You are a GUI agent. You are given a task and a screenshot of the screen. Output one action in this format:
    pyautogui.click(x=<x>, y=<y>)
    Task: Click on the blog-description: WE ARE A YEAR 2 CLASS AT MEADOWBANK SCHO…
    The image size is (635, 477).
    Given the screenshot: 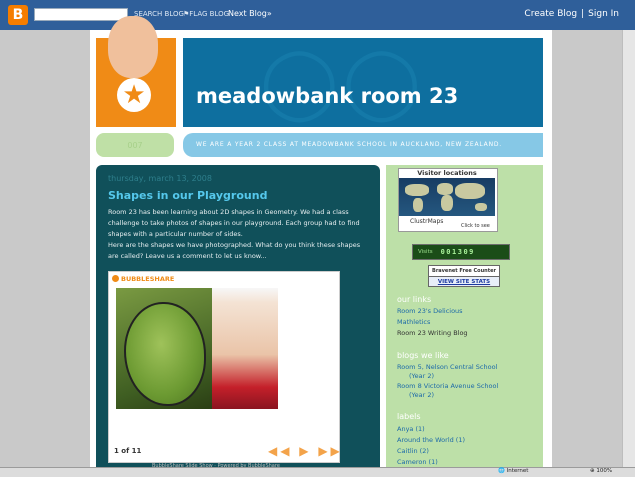 What is the action you would take?
    pyautogui.click(x=349, y=144)
    